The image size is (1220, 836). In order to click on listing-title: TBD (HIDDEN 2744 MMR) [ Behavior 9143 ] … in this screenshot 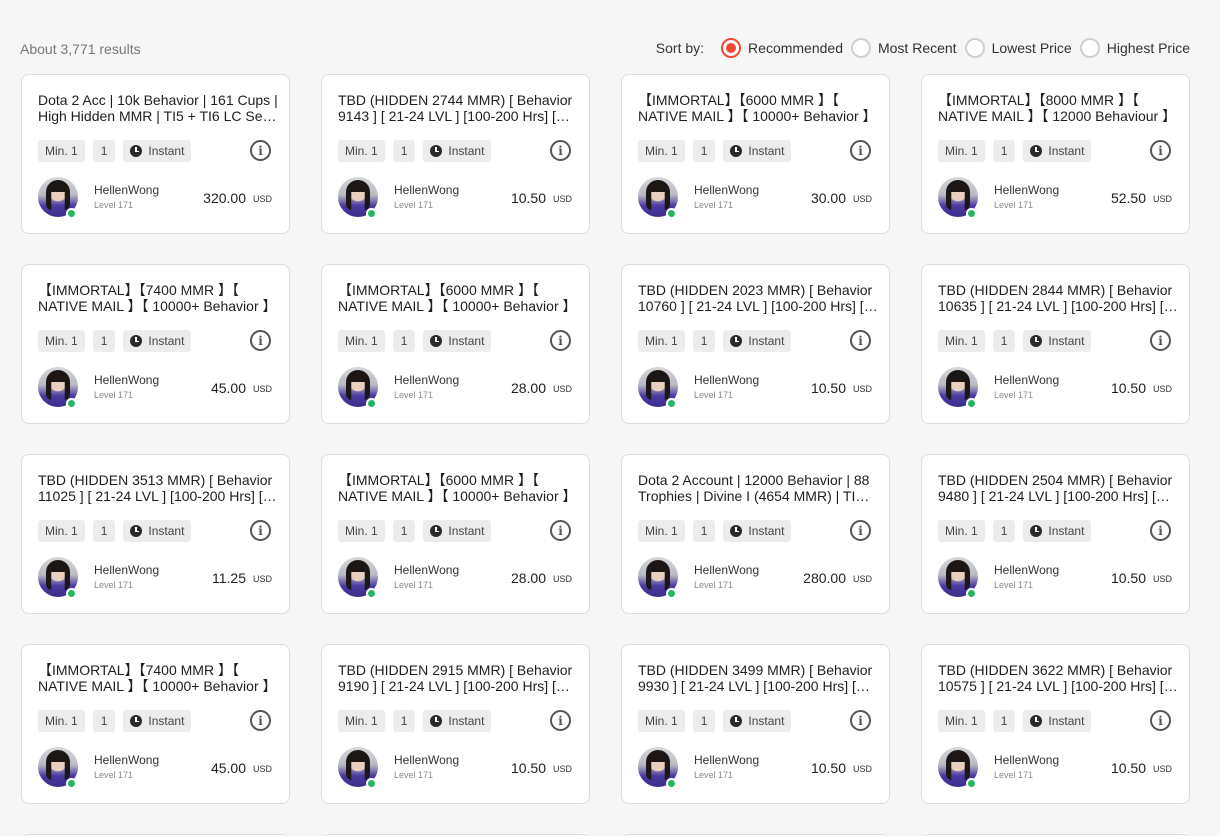, I will do `click(458, 108)`.